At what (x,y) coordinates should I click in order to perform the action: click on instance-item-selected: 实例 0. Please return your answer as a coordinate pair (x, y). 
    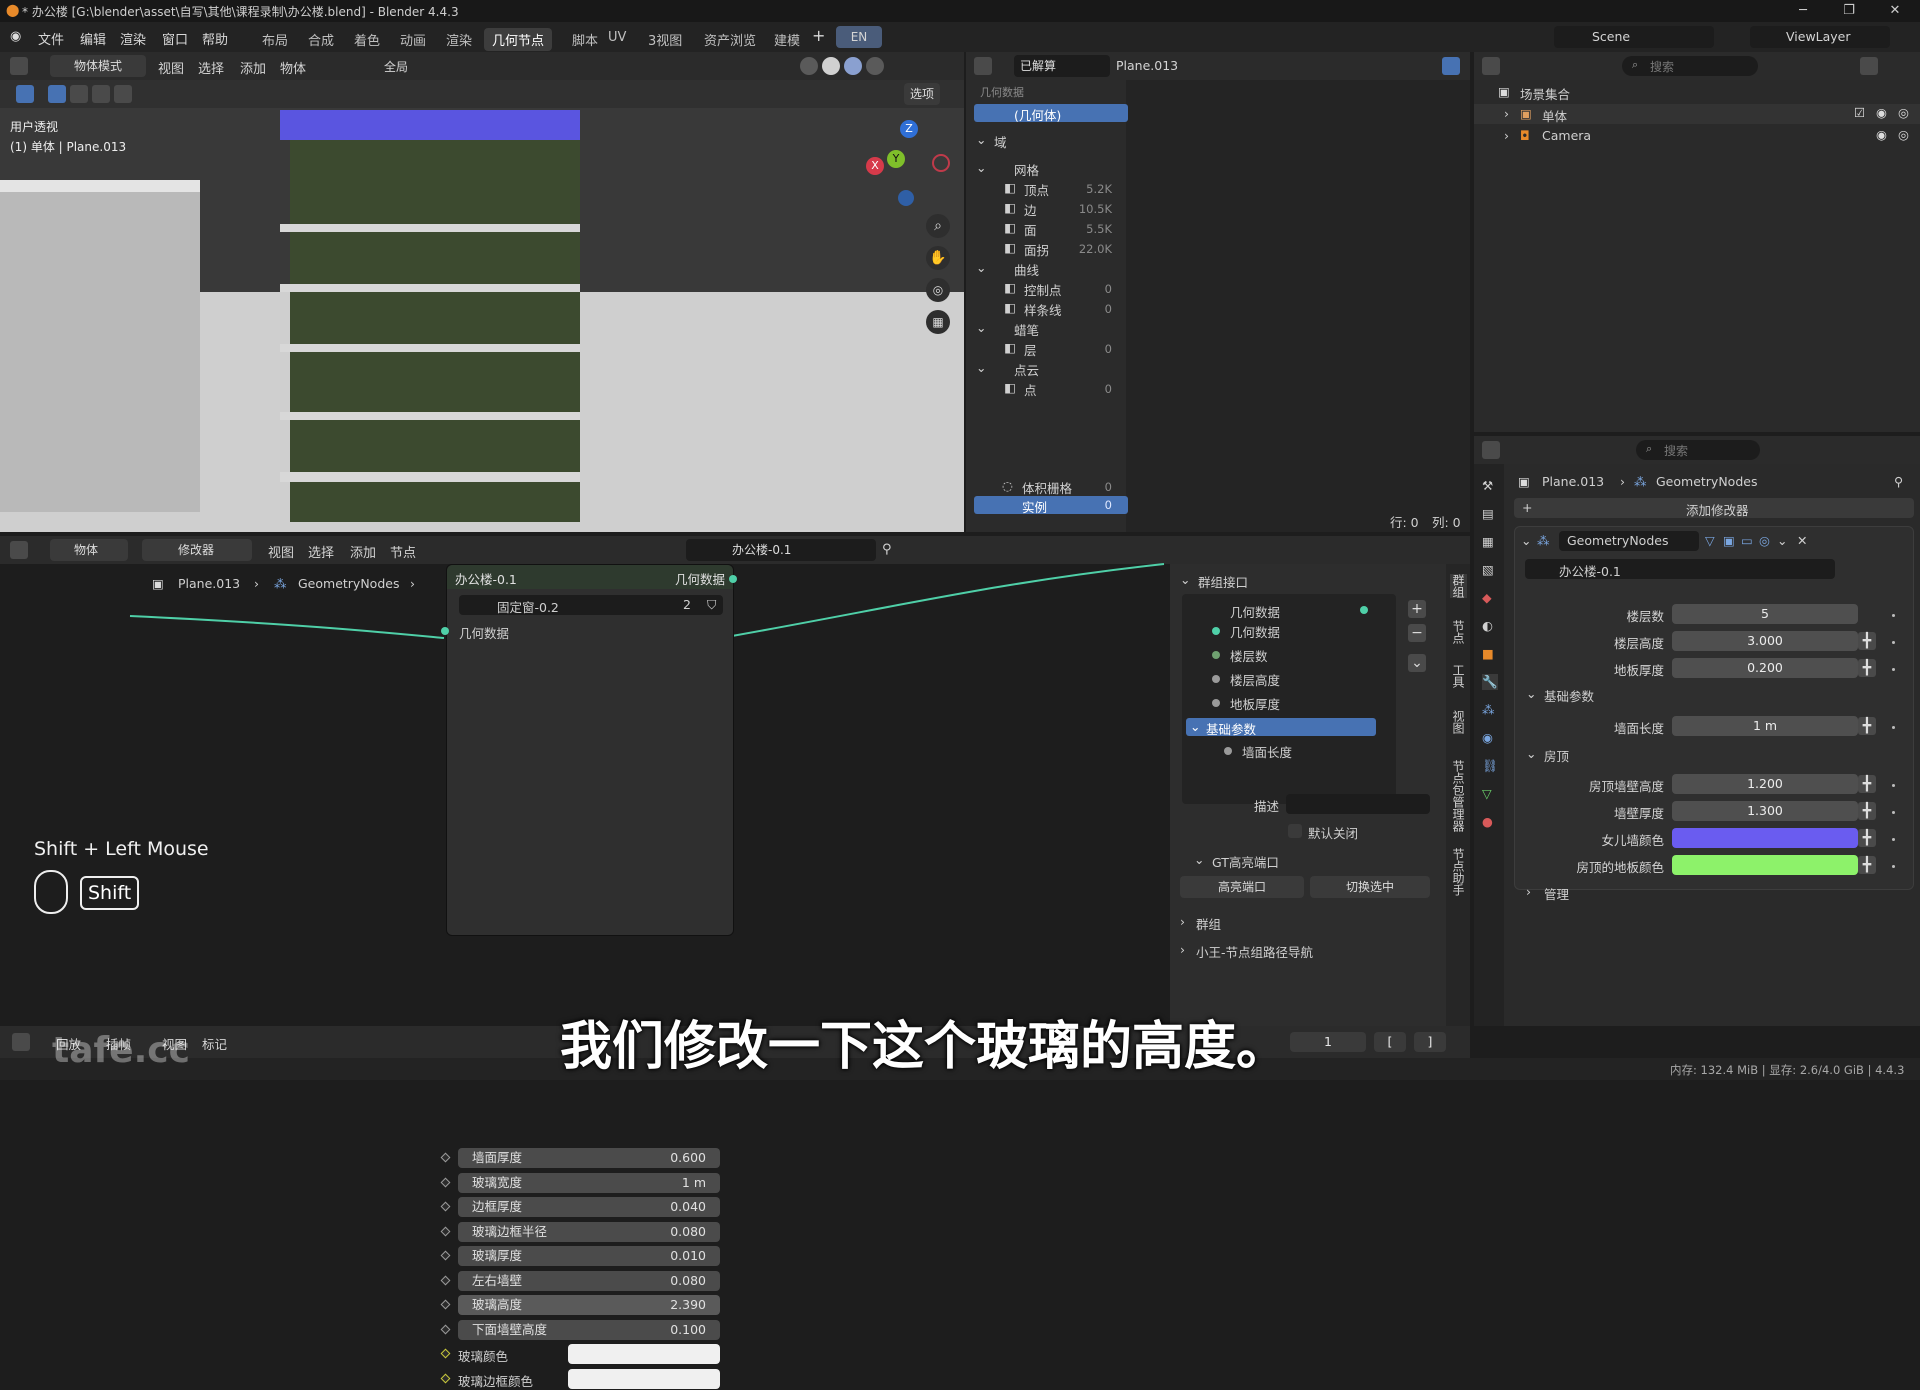
    Looking at the image, I should click on (1051, 505).